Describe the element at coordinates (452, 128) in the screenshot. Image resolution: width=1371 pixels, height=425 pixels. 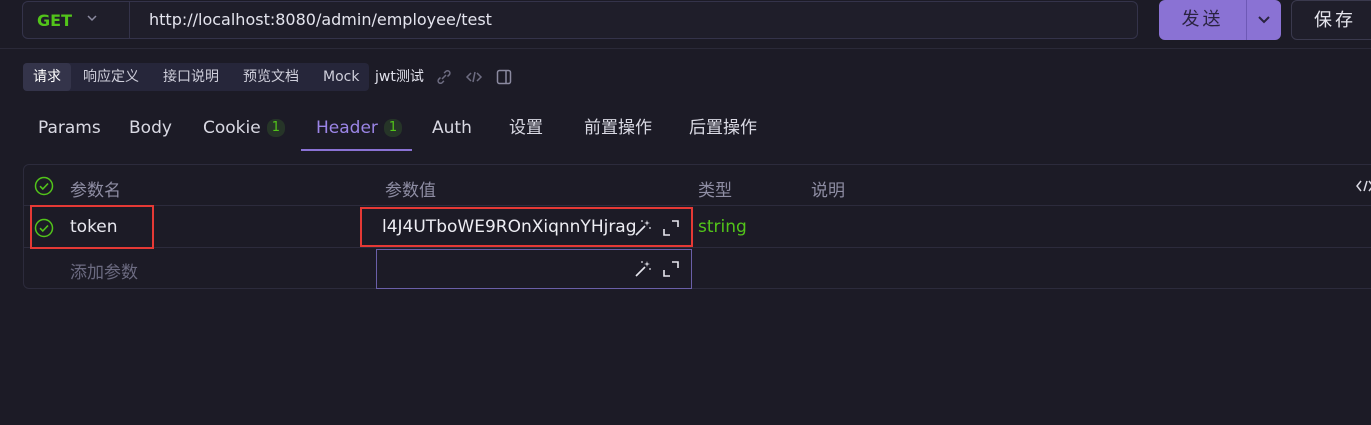
I see `tab-auth: Auth` at that location.